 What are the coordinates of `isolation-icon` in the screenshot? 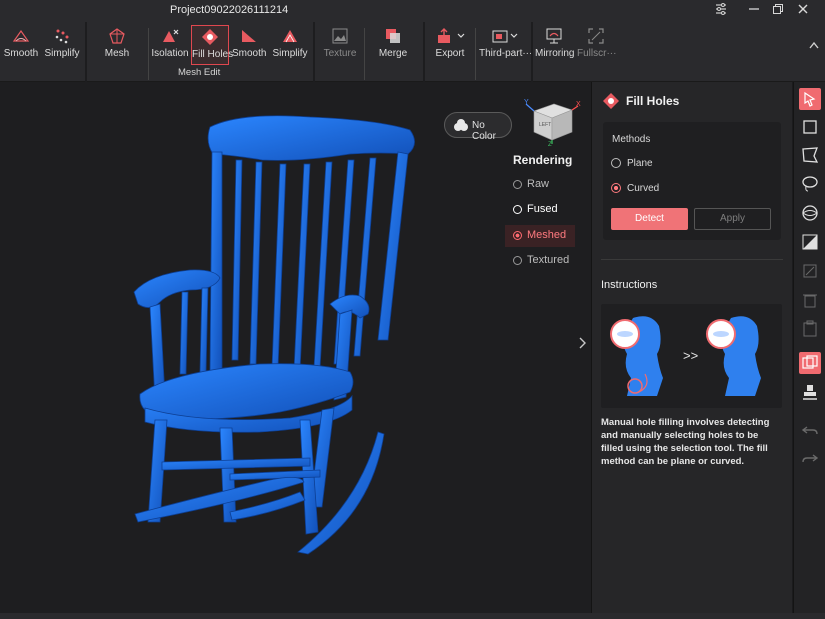 It's located at (171, 35).